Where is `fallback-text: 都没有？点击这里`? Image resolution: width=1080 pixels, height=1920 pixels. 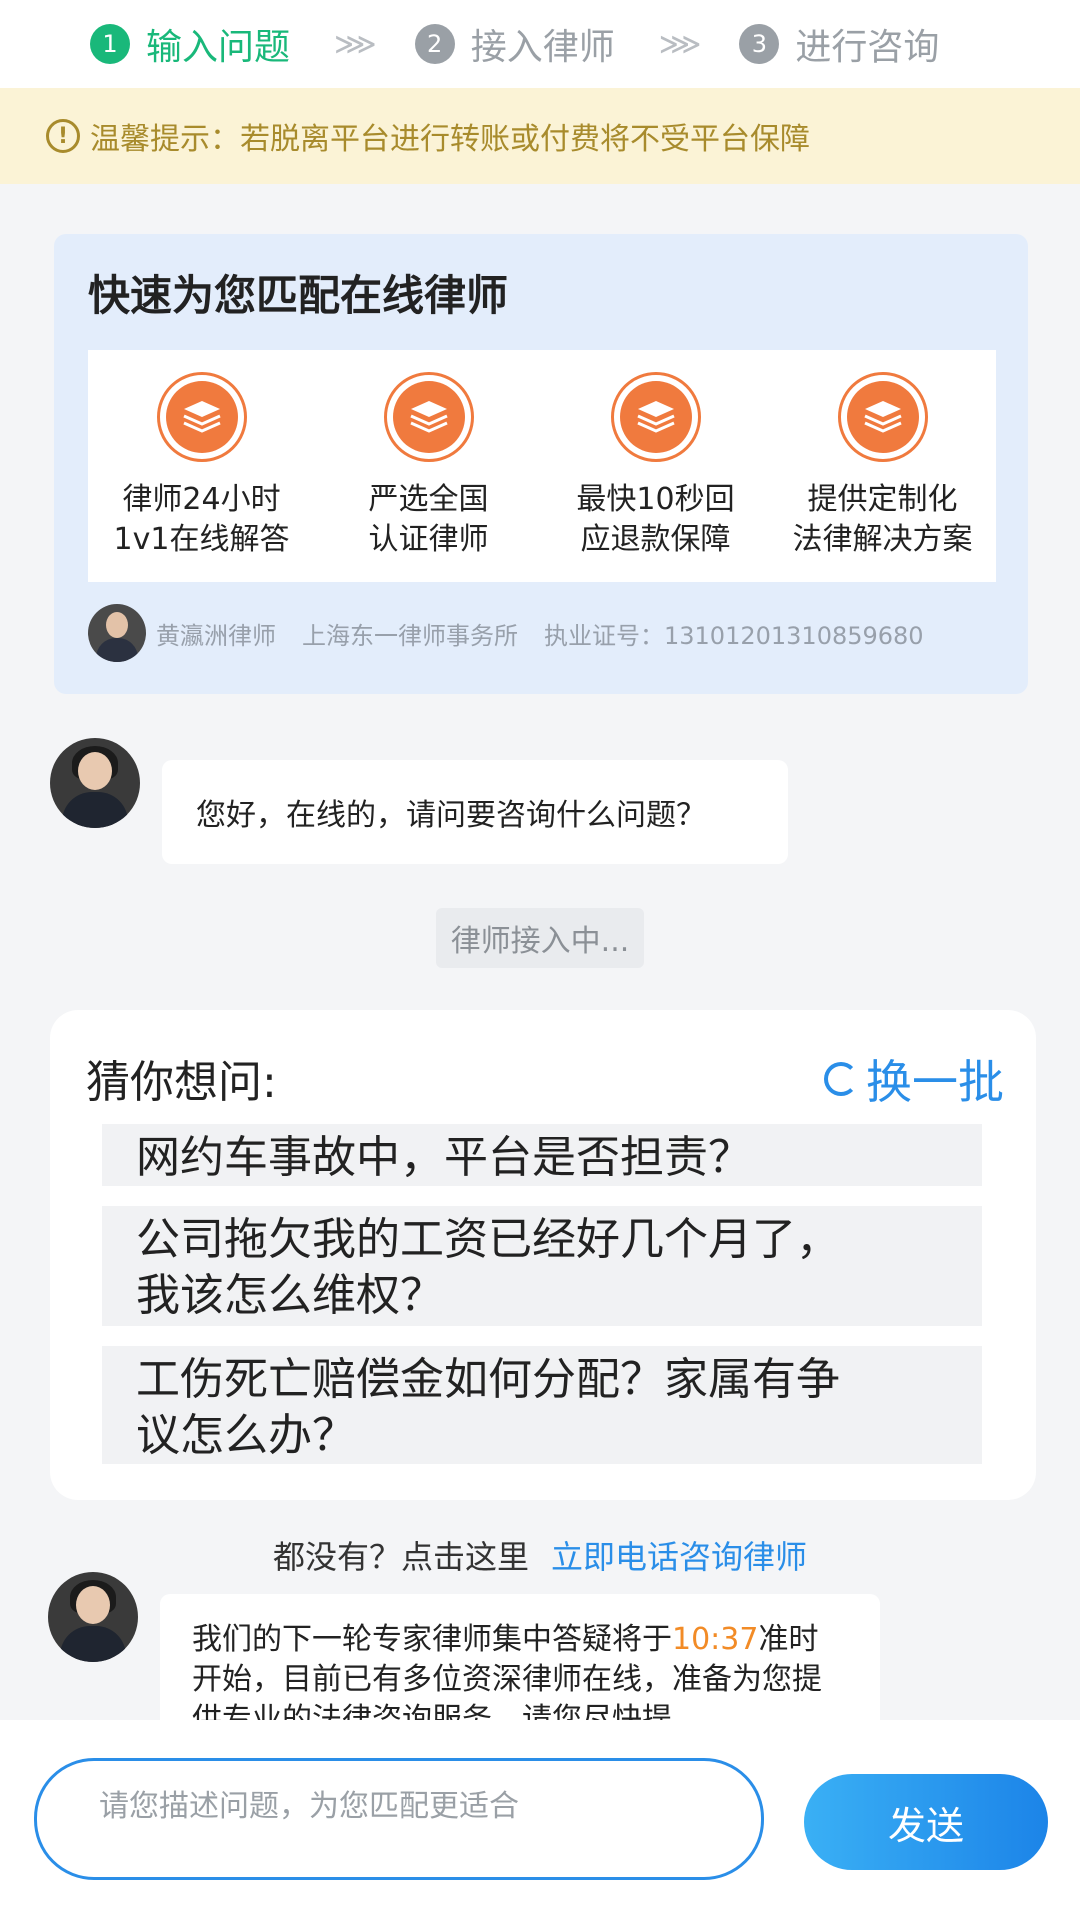 fallback-text: 都没有？点击这里 is located at coordinates (400, 1557).